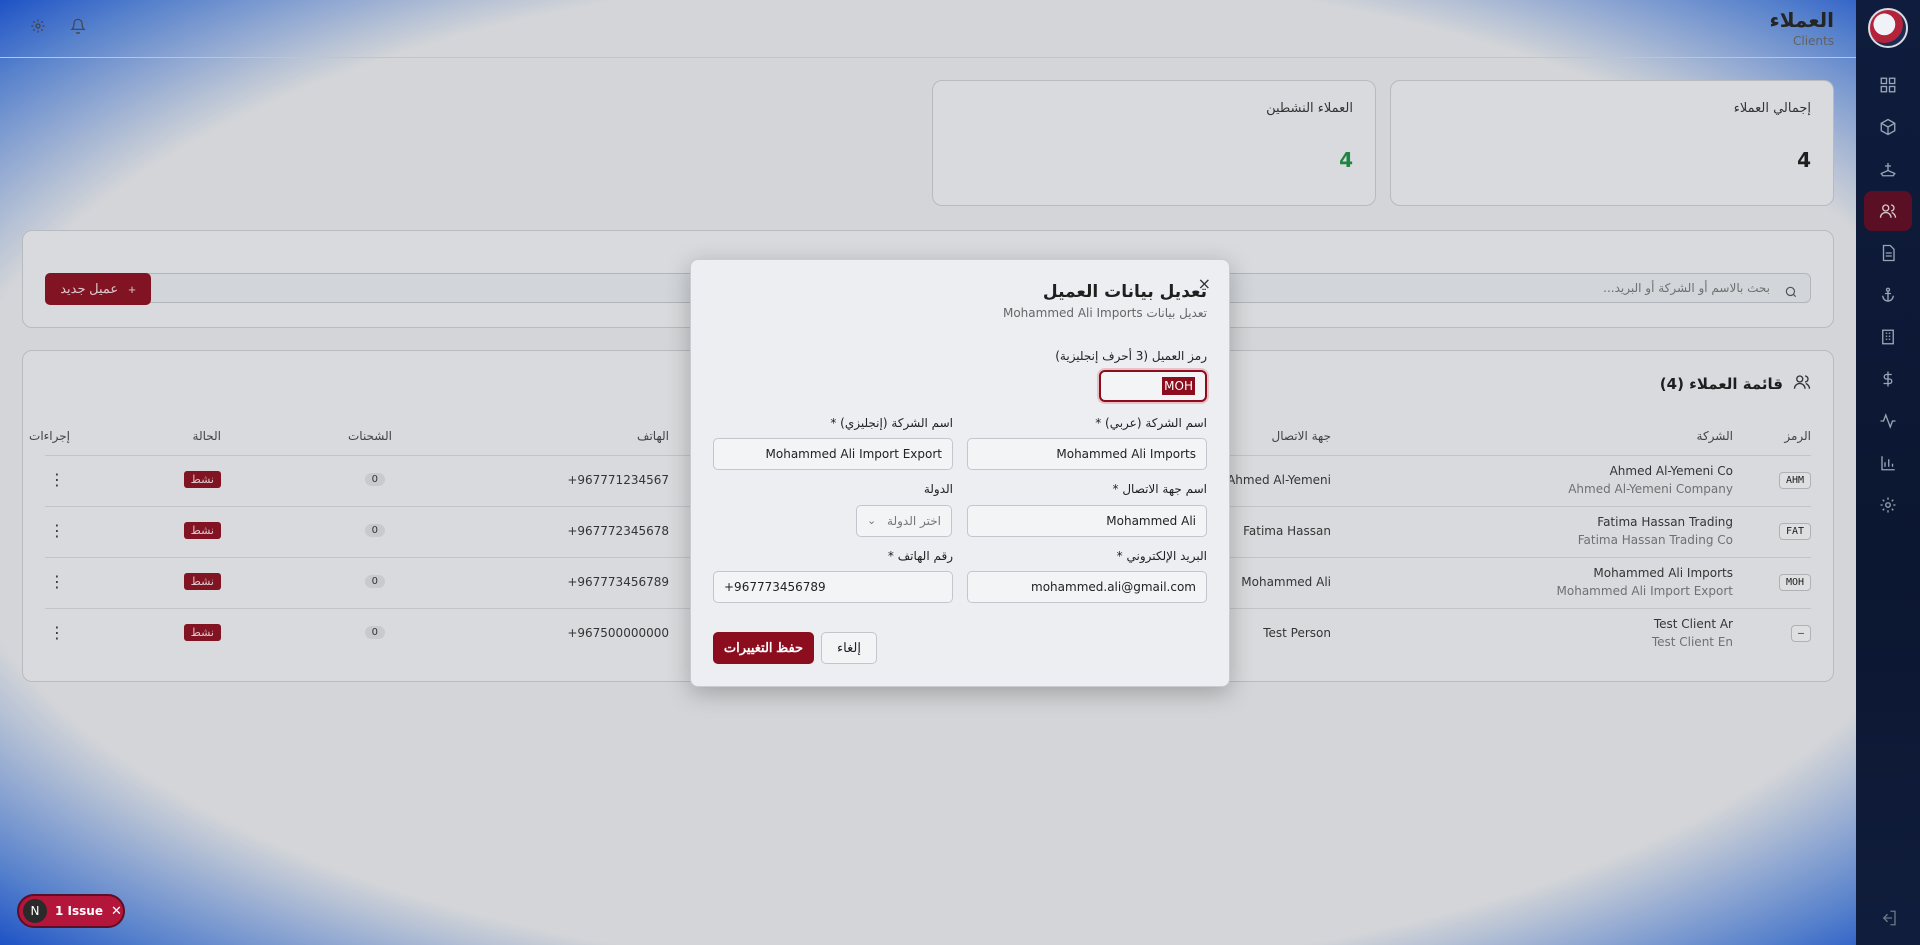 The height and width of the screenshot is (945, 1920). What do you see at coordinates (914, 521) in the screenshot?
I see `country-placeholder: اختر الدولة` at bounding box center [914, 521].